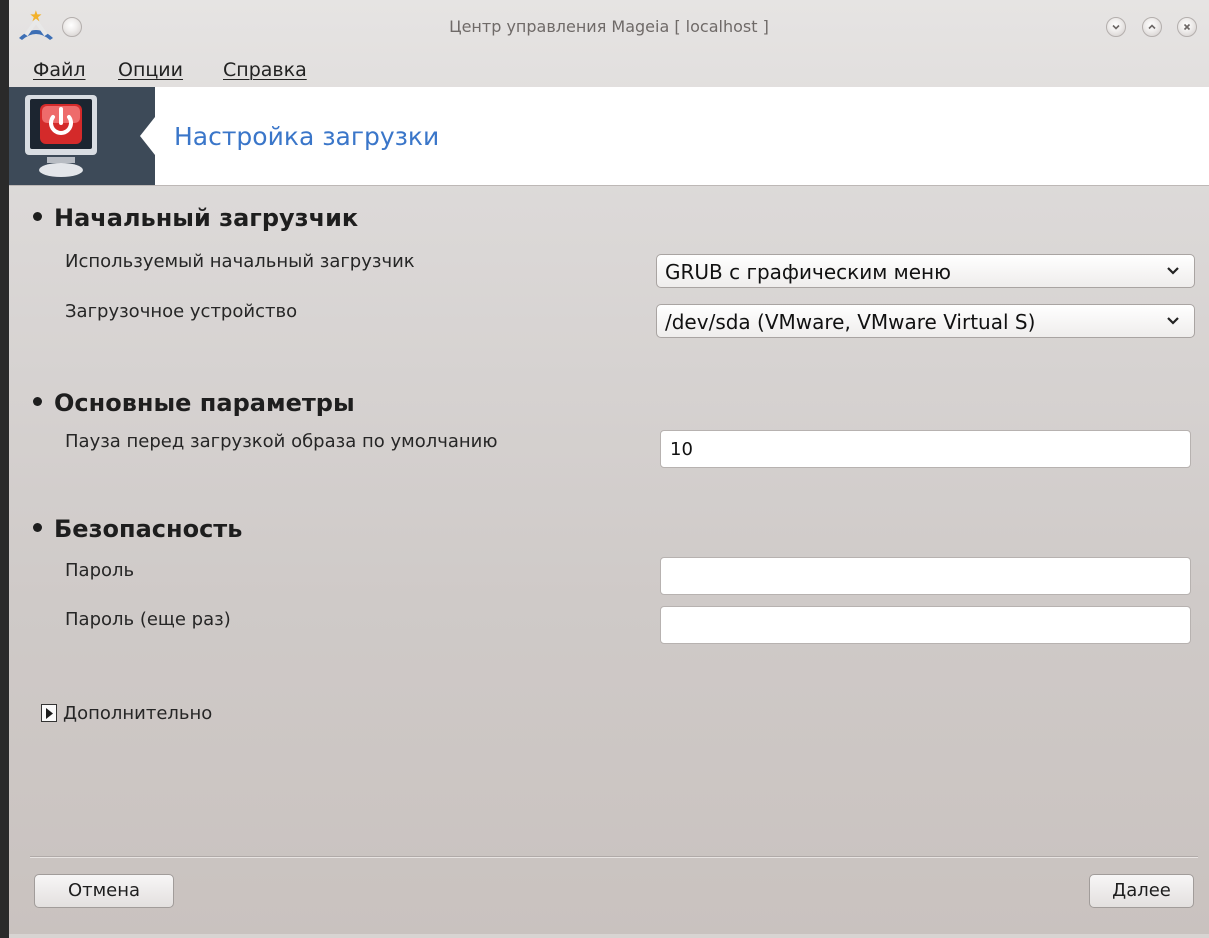 The width and height of the screenshot is (1209, 938). I want to click on advanced-label: Дополнительно, so click(138, 713).